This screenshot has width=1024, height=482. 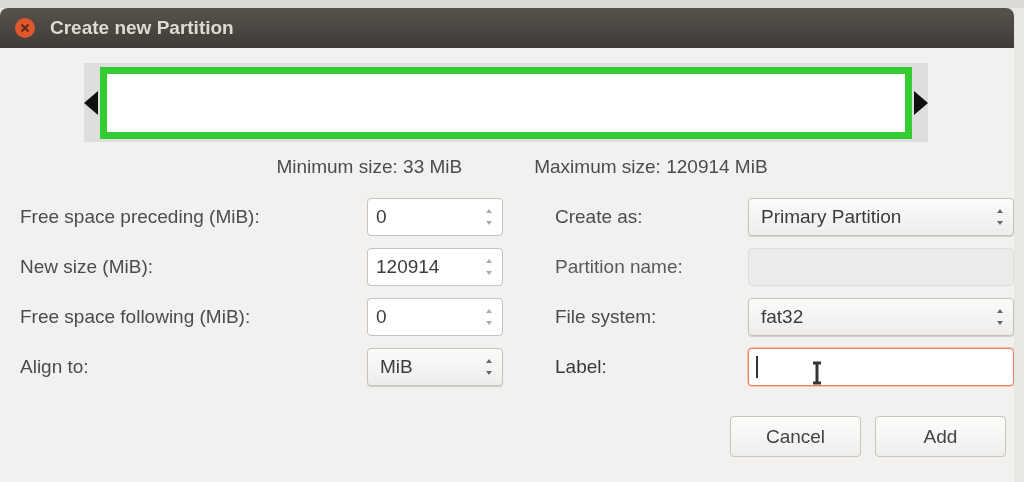 I want to click on window-title: Create new Partition, so click(x=142, y=28).